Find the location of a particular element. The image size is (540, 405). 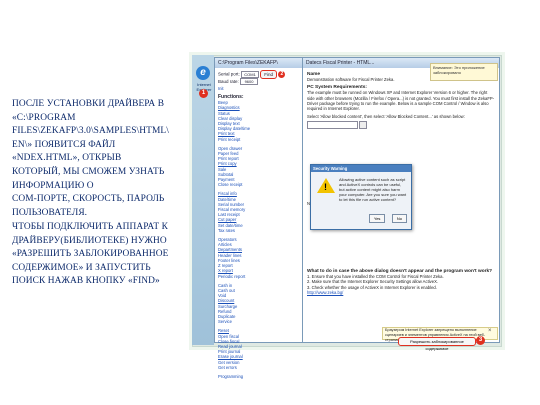

find-button: Find is located at coordinates (269, 74).